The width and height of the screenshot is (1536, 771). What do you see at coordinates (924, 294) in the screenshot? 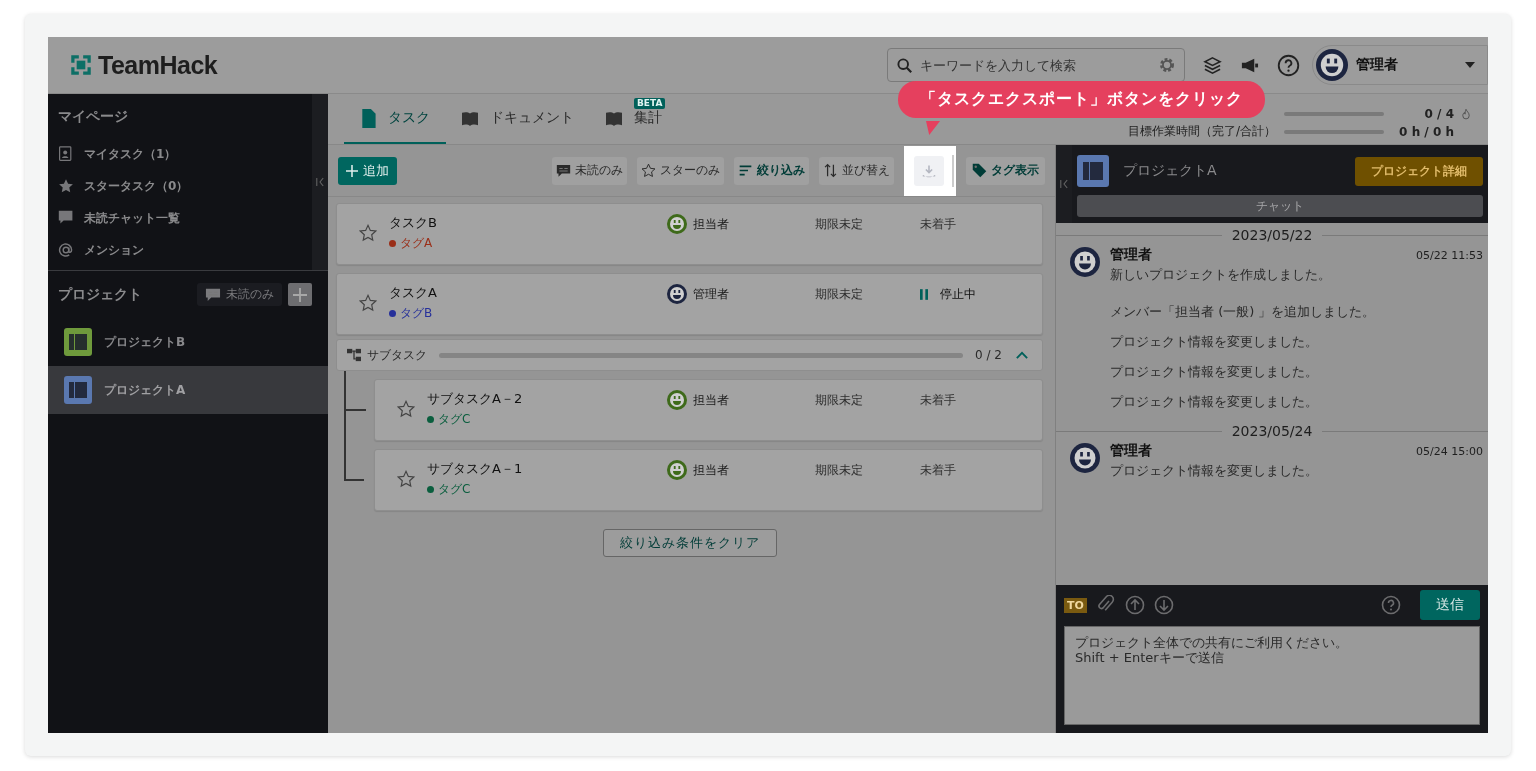
I see `pause-icon` at bounding box center [924, 294].